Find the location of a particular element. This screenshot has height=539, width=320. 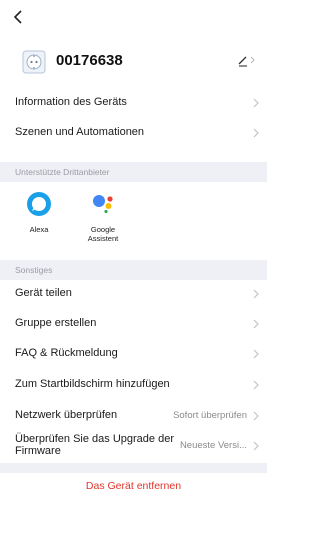

divider is located at coordinates (133, 468).